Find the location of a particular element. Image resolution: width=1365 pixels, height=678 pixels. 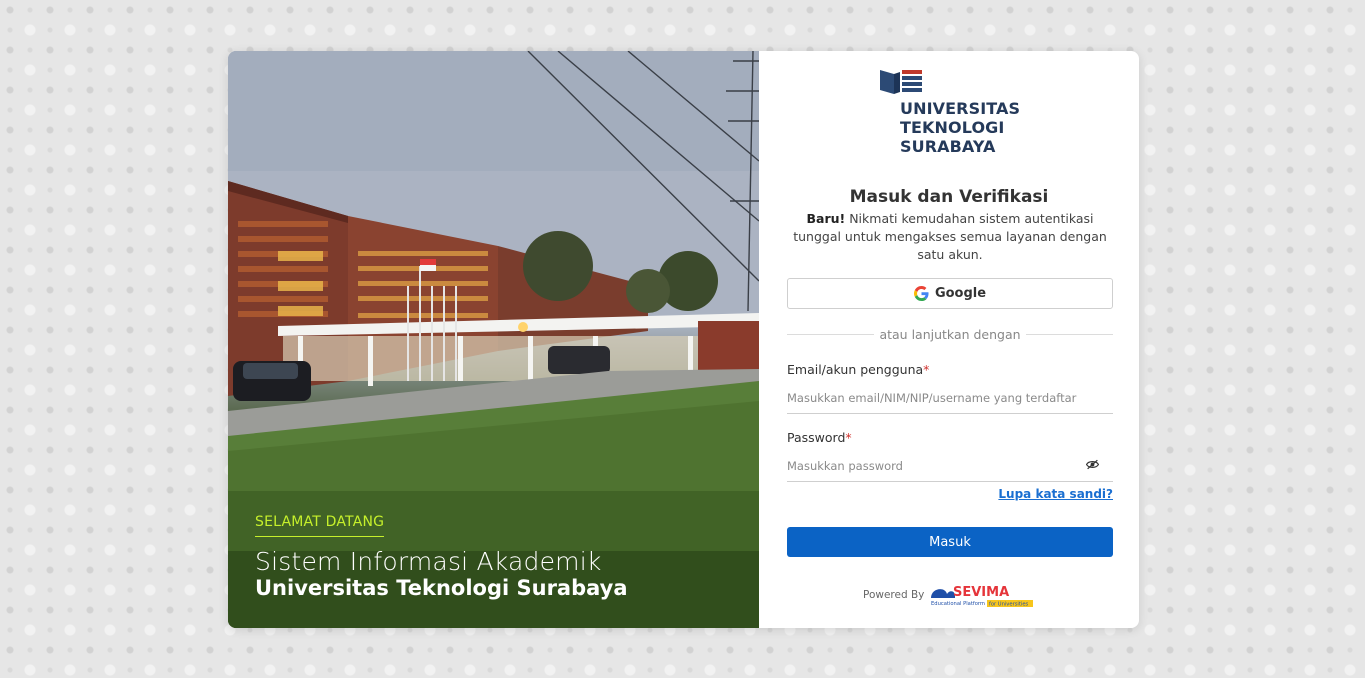

google-button-label: Google is located at coordinates (960, 293).